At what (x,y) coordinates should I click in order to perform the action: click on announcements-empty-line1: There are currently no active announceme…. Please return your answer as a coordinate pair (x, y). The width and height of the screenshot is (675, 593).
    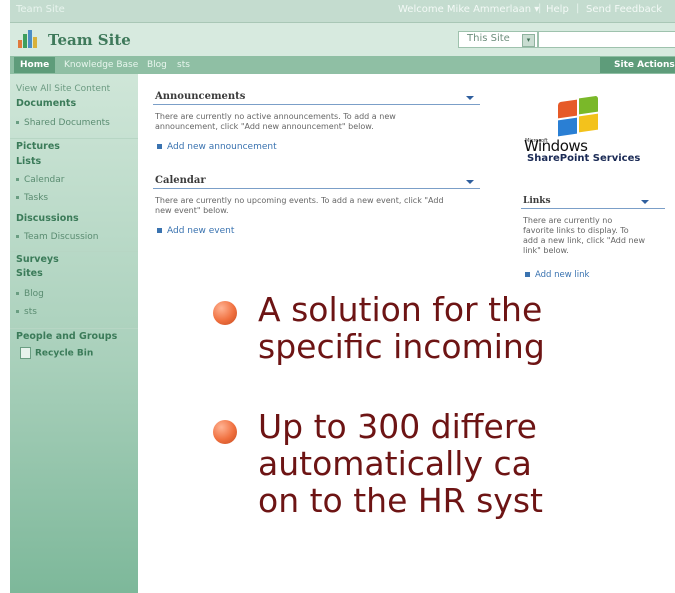
    Looking at the image, I should click on (275, 116).